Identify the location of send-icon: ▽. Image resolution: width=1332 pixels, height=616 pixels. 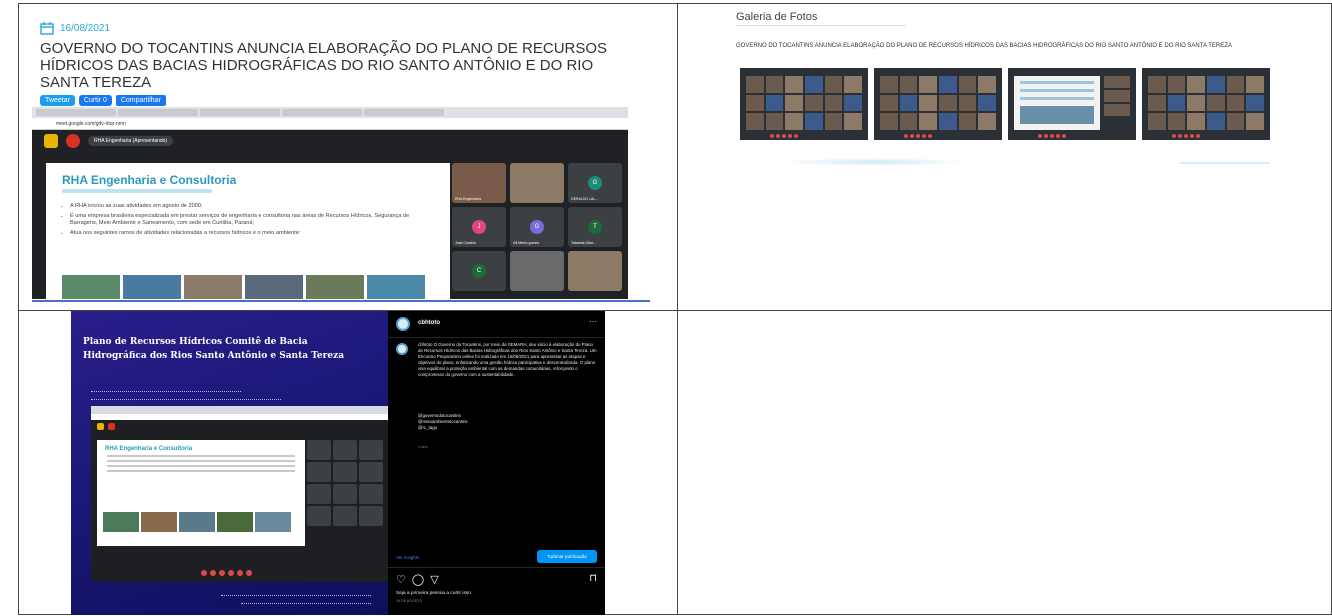
(434, 579).